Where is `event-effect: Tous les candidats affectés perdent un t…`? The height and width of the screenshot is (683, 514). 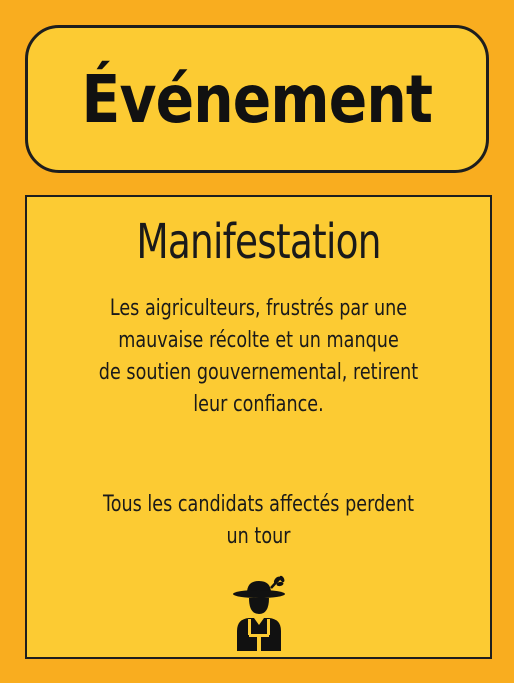 event-effect: Tous les candidats affectés perdent un t… is located at coordinates (258, 521).